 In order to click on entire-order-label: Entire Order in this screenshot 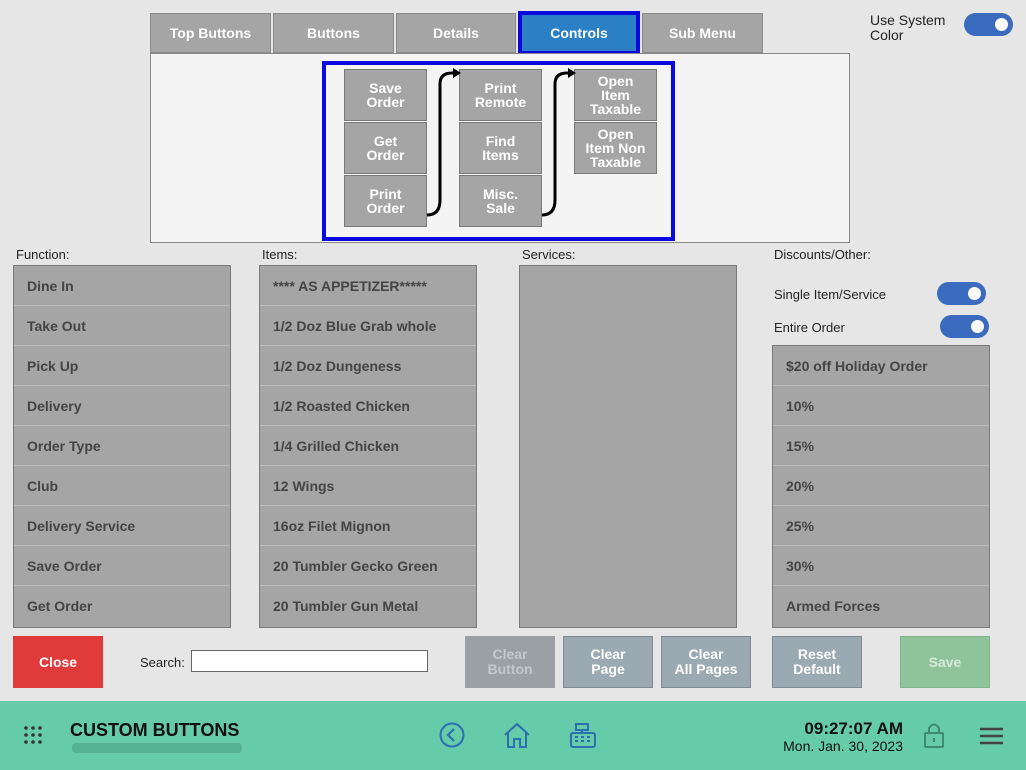, I will do `click(809, 327)`.